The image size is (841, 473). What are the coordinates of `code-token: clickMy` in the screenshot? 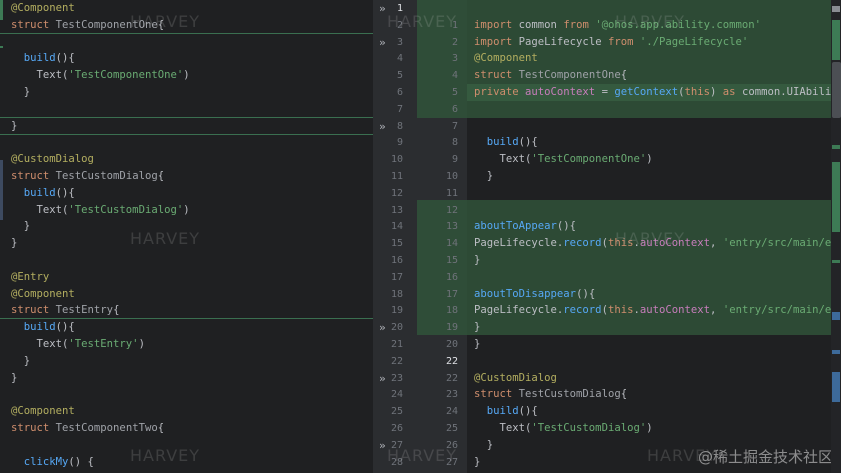 It's located at (46, 461).